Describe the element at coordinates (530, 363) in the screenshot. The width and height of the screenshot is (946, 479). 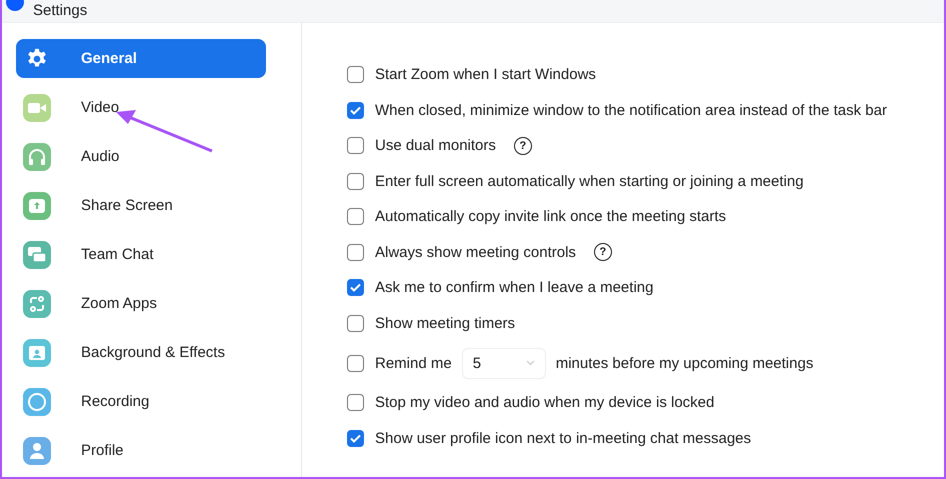
I see `chevron-down-icon` at that location.